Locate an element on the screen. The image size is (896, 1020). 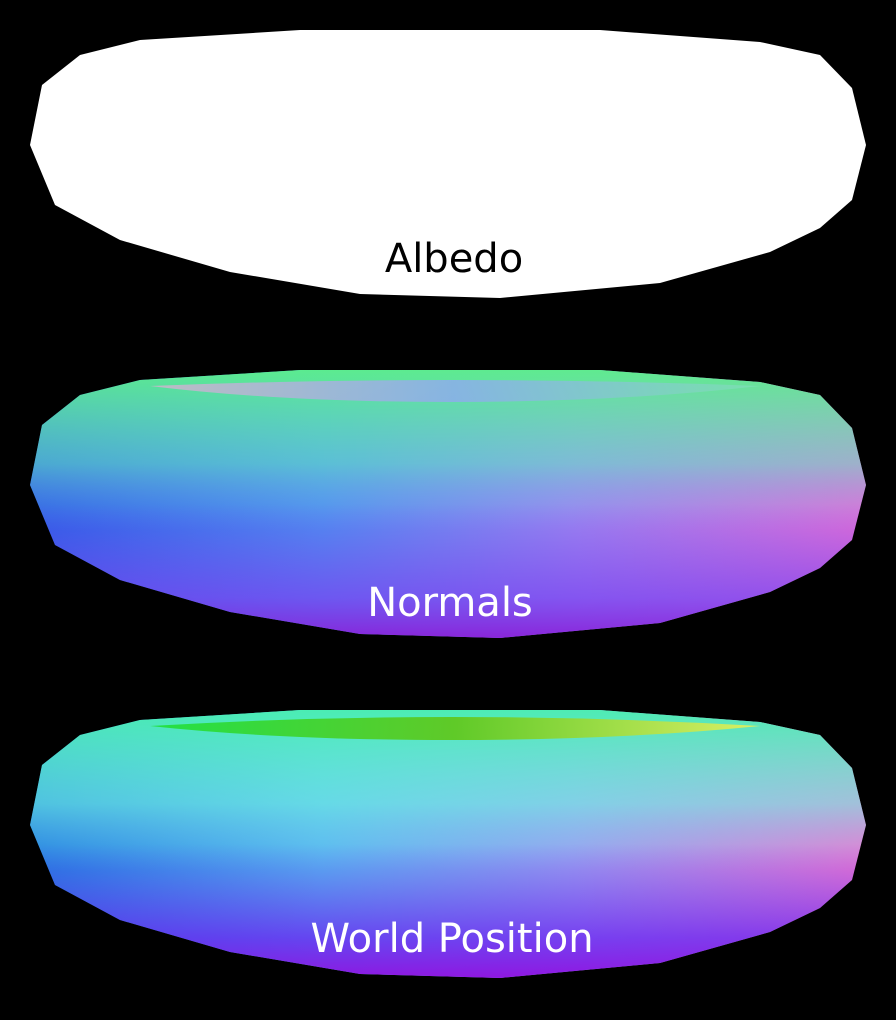
world-position-label: World Position is located at coordinates (451, 939).